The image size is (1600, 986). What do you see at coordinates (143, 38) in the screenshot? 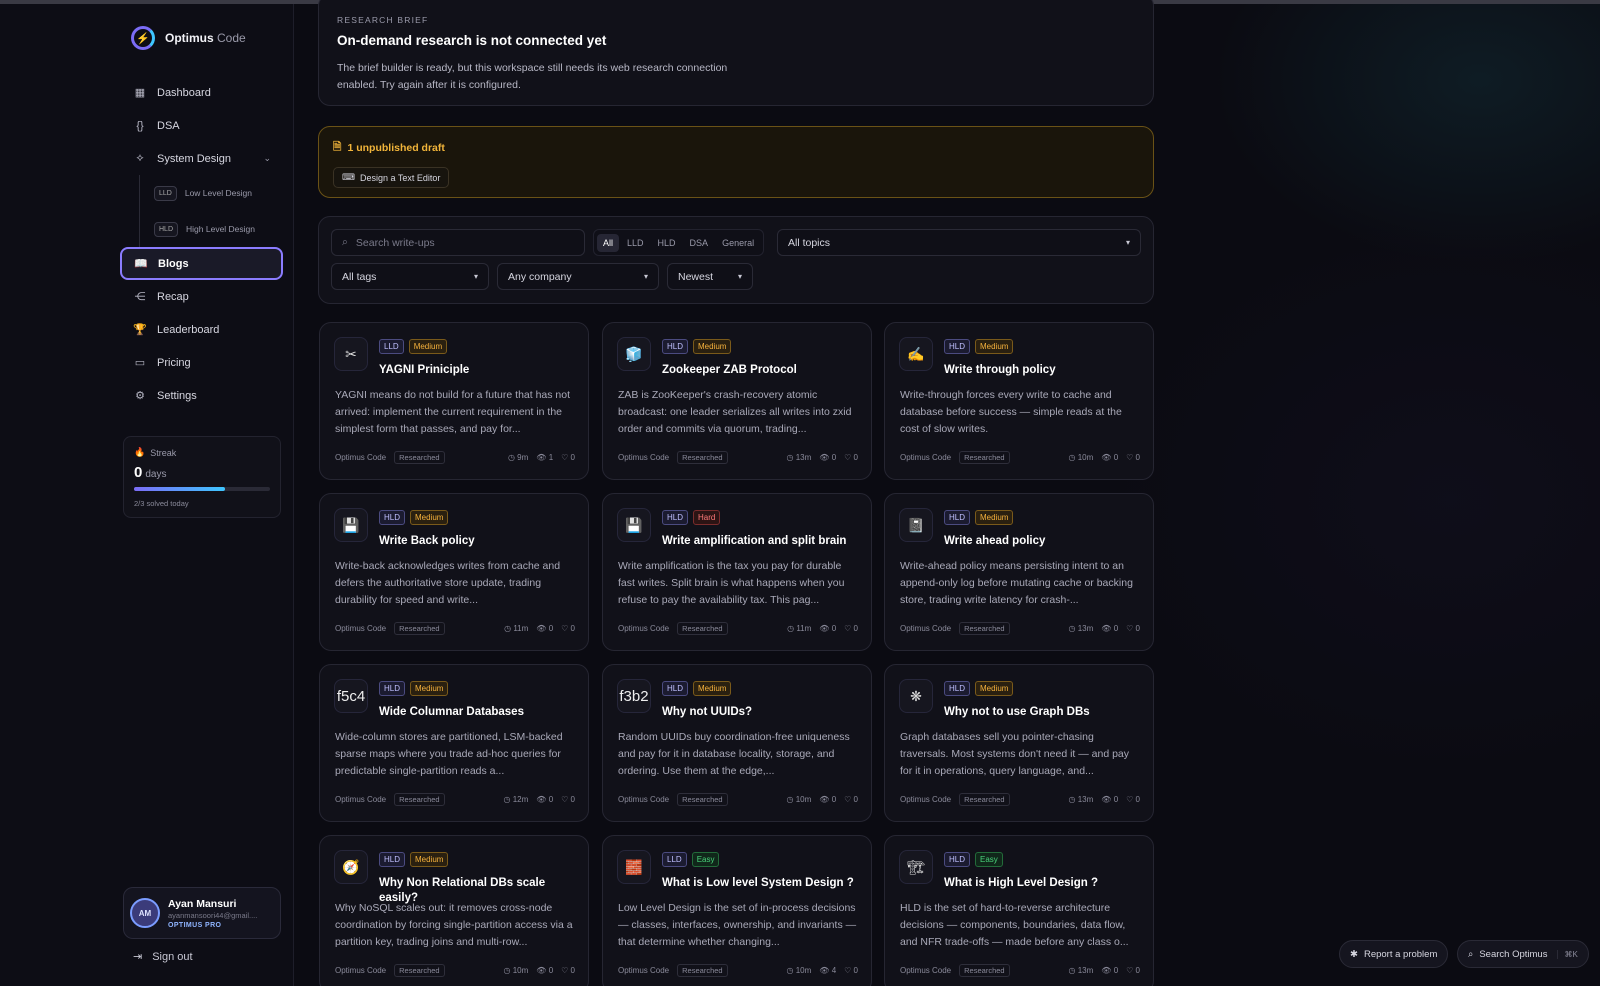
I see `bolt-ring-icon: ⚡` at bounding box center [143, 38].